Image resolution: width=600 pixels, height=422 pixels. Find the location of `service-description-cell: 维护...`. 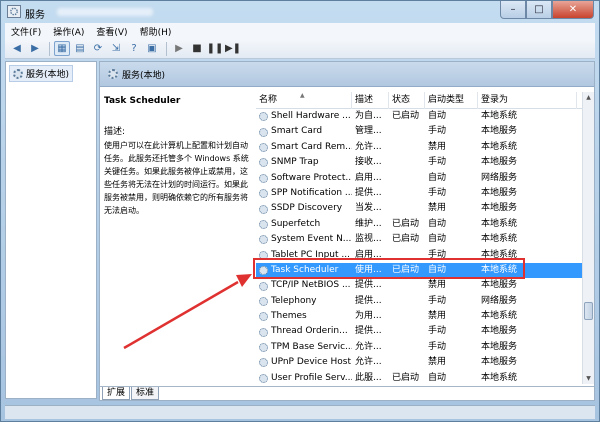

service-description-cell: 维护... is located at coordinates (368, 223).